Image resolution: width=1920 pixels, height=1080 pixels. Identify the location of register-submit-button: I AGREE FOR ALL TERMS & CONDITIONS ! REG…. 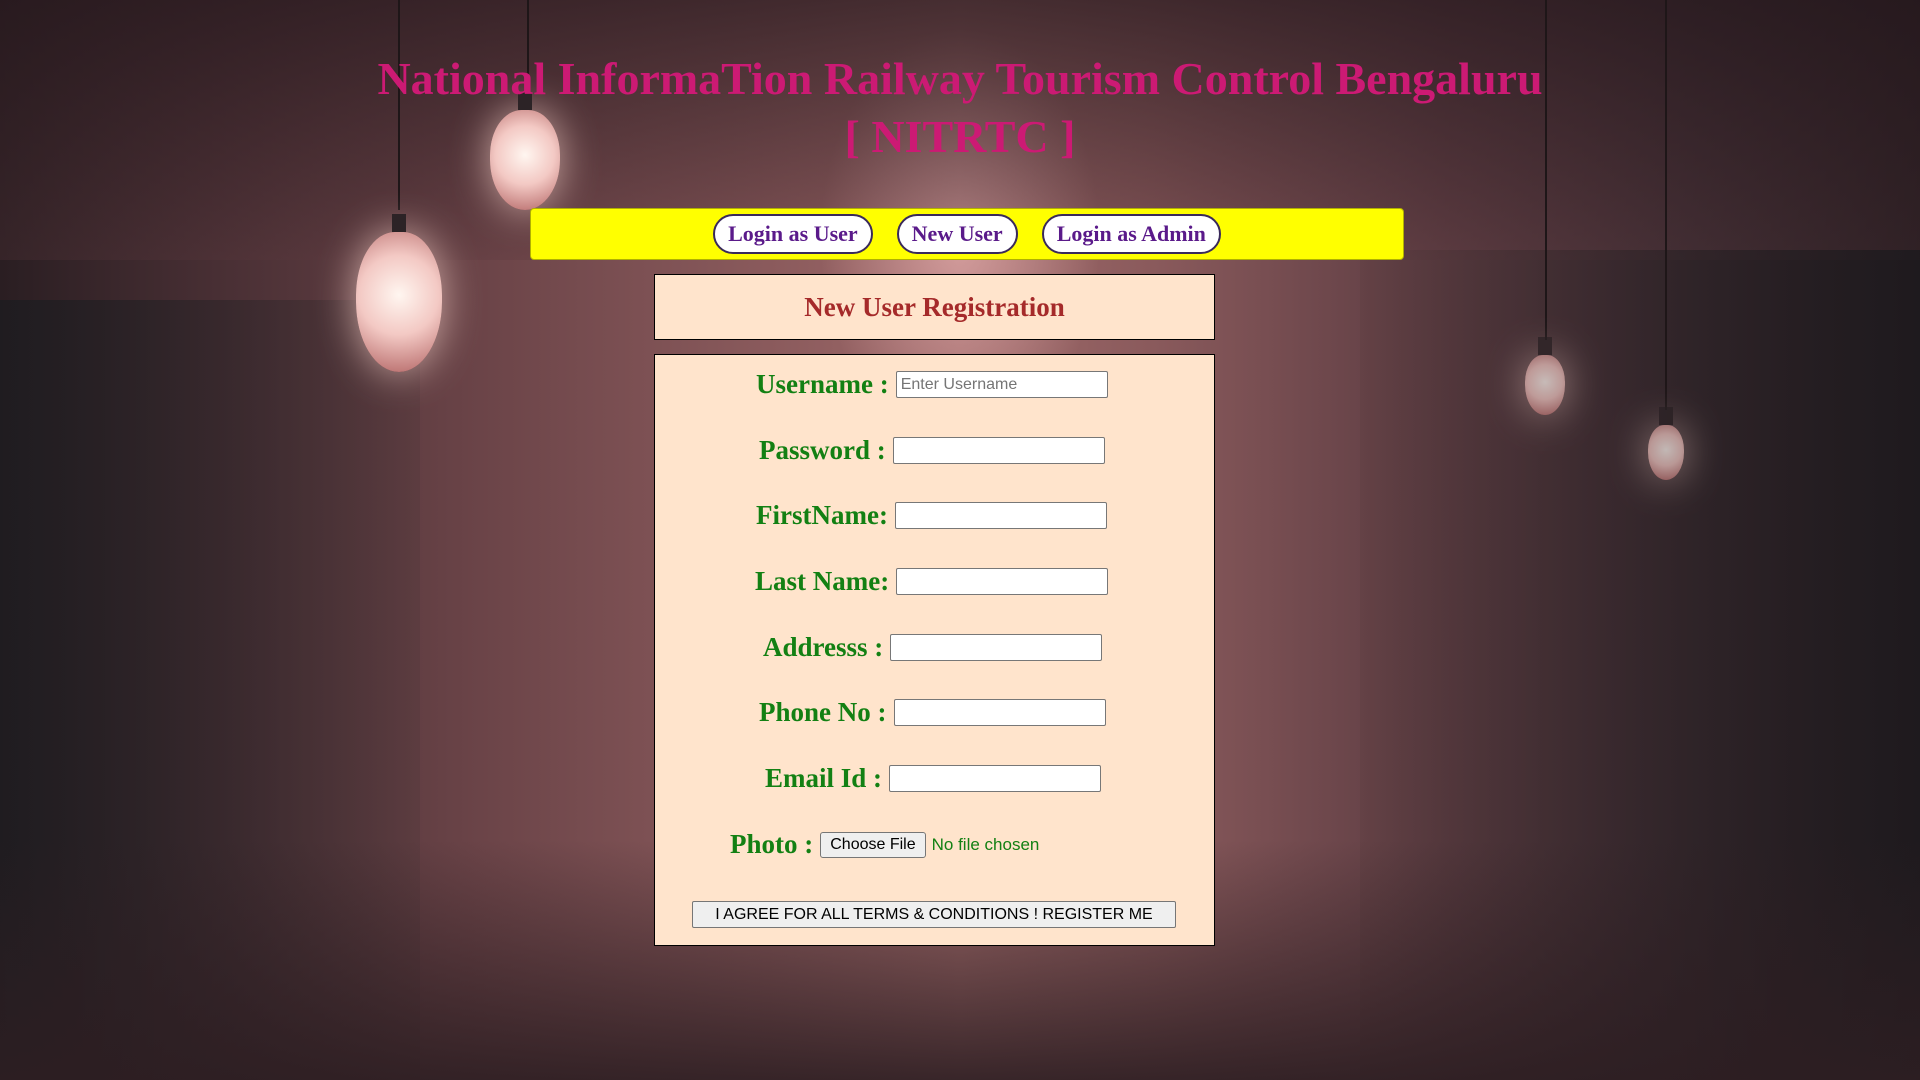
(934, 914).